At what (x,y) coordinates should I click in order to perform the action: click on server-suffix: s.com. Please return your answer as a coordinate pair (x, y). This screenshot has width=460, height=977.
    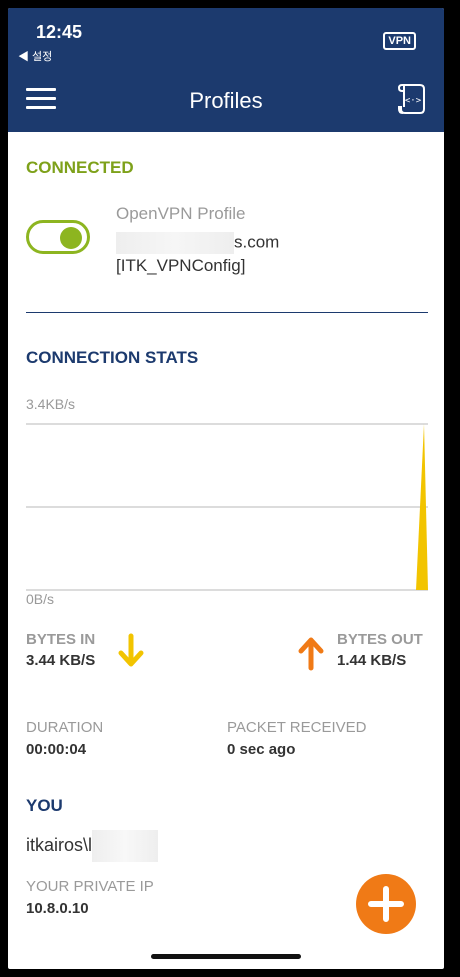
    Looking at the image, I should click on (257, 242).